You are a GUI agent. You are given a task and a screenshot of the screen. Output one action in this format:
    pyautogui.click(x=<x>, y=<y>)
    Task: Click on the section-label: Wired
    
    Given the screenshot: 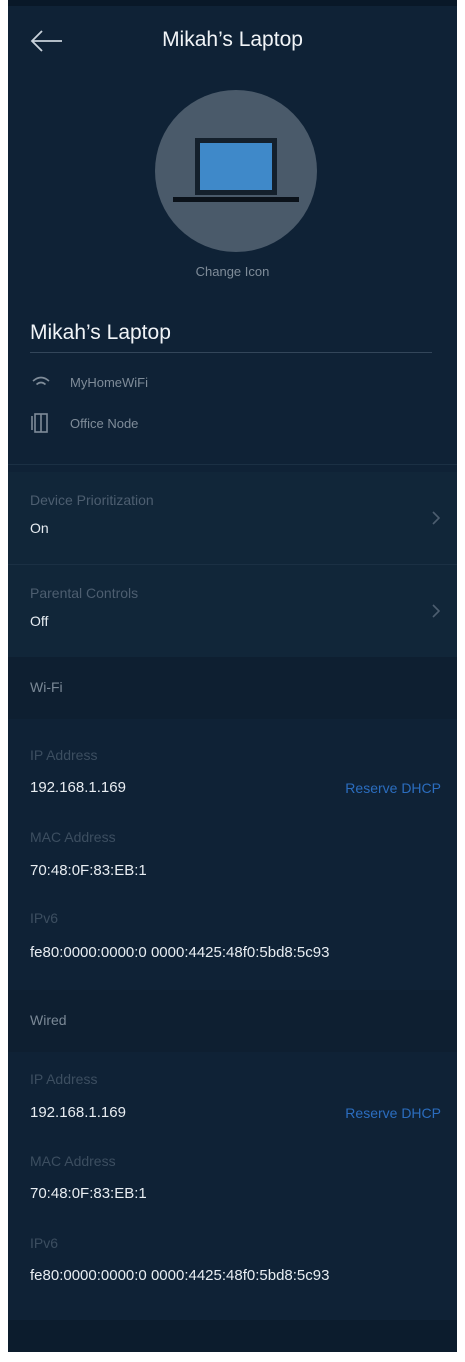 What is the action you would take?
    pyautogui.click(x=48, y=1020)
    